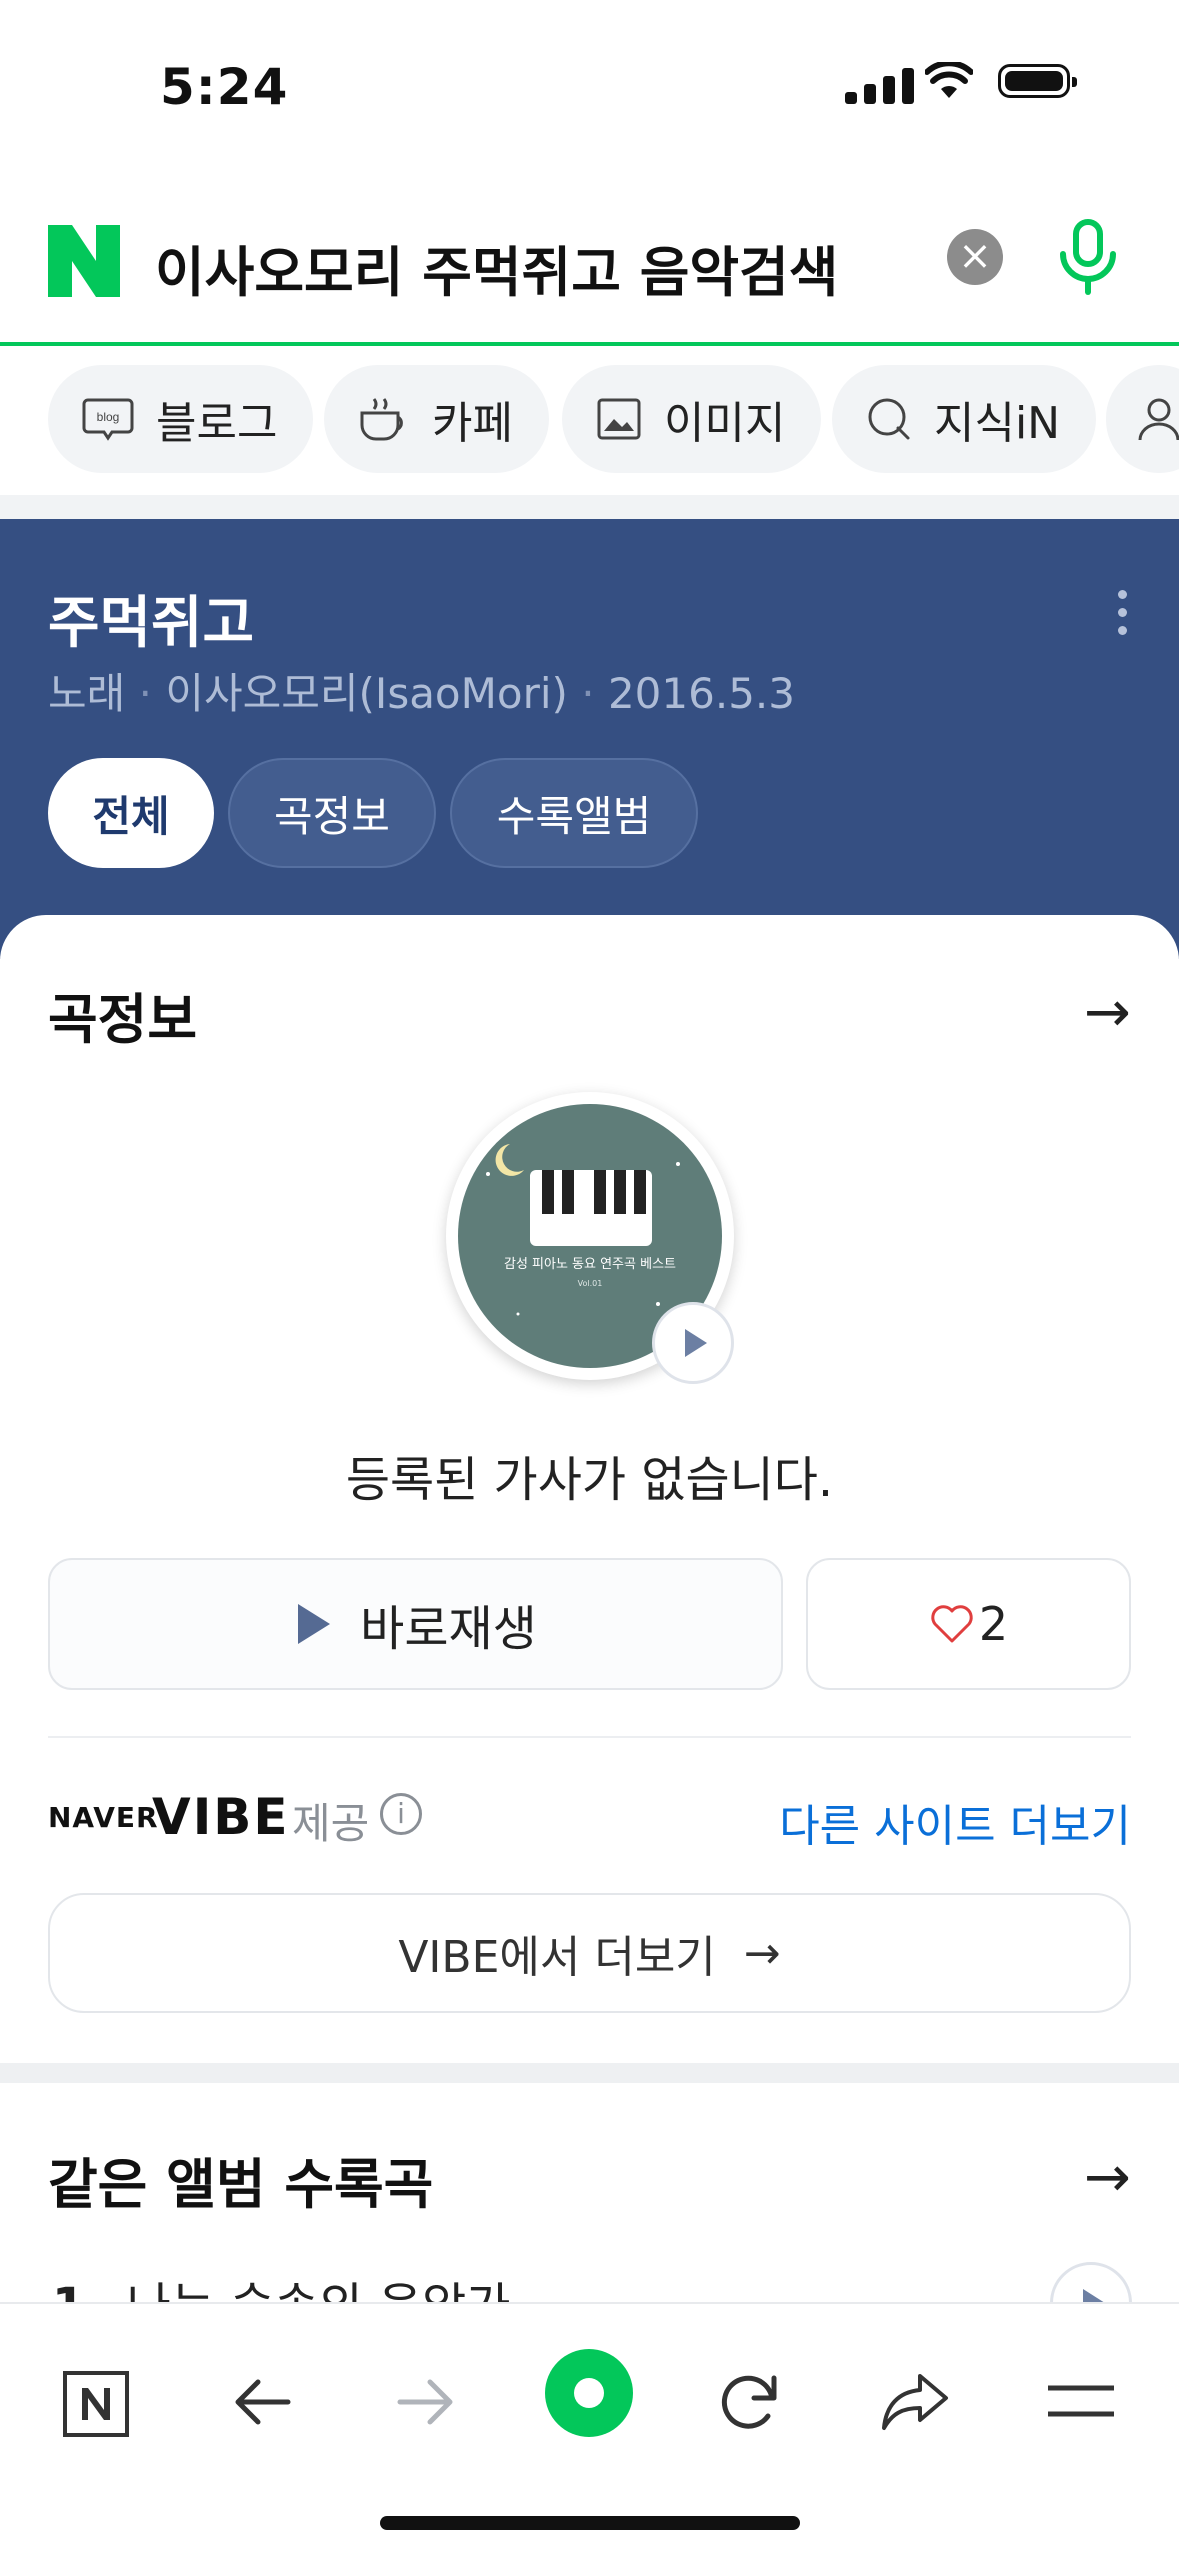 The height and width of the screenshot is (2558, 1179). I want to click on tab-song-info: 곡정보, so click(332, 813).